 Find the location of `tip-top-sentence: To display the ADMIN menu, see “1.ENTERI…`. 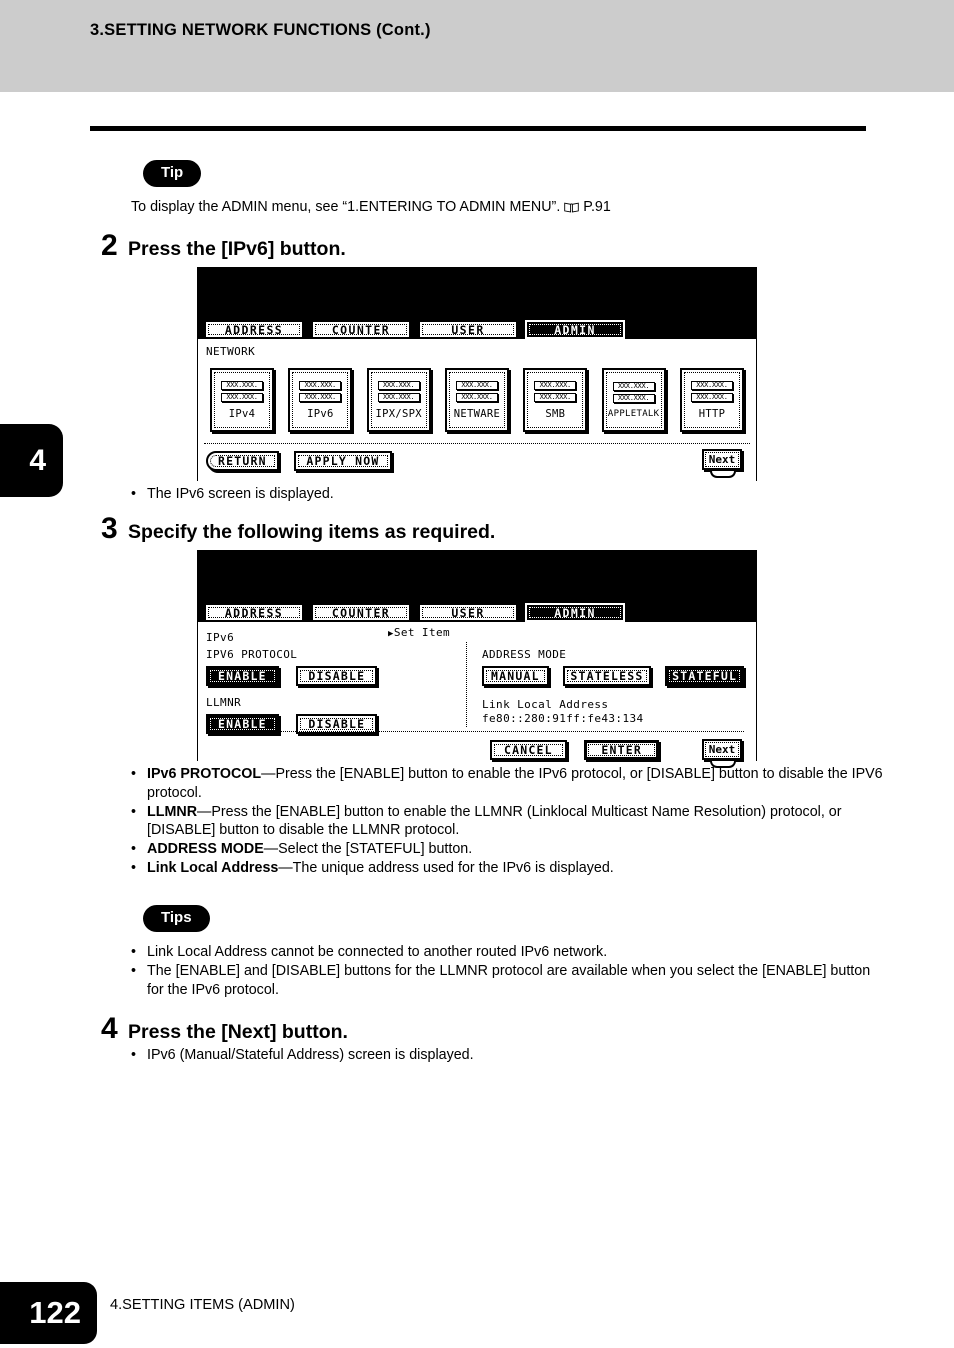

tip-top-sentence: To display the ADMIN menu, see “1.ENTERI… is located at coordinates (346, 207).